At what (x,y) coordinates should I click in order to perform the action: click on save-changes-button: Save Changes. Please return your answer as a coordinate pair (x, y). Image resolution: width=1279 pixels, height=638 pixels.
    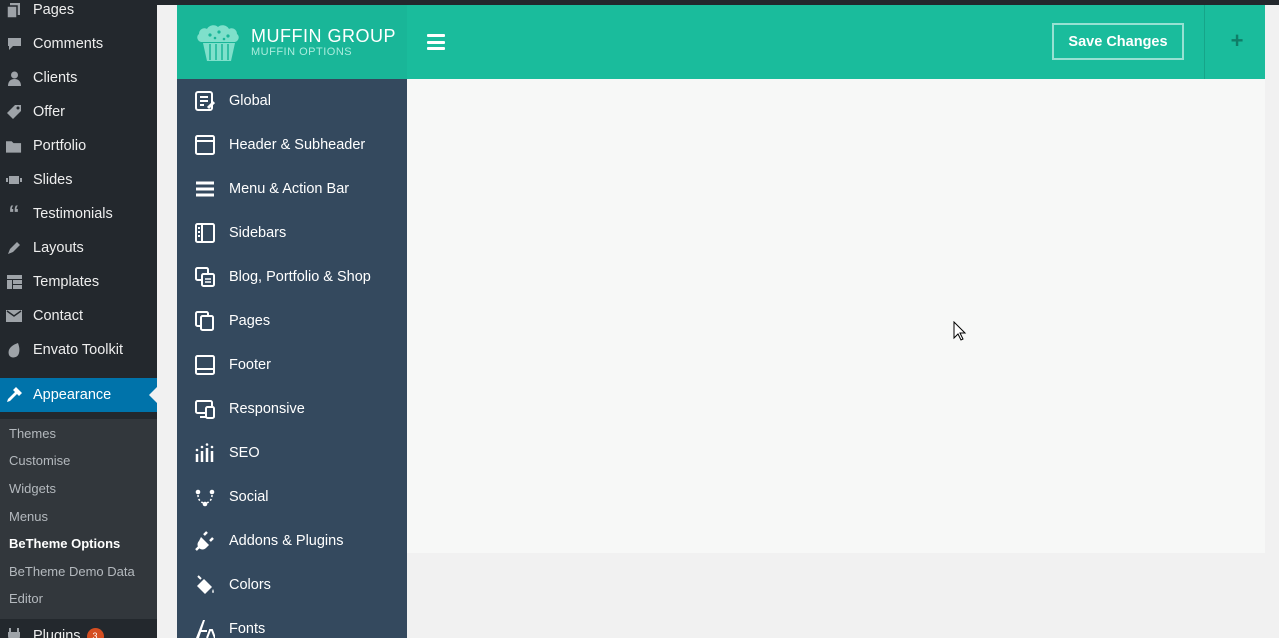
    Looking at the image, I should click on (1118, 41).